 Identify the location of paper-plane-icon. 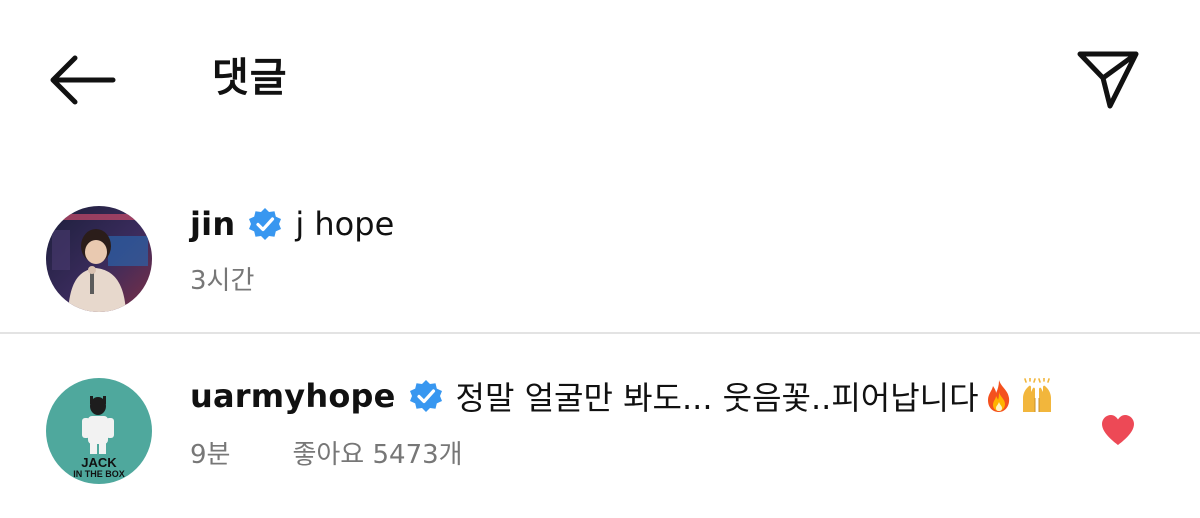
(1108, 80).